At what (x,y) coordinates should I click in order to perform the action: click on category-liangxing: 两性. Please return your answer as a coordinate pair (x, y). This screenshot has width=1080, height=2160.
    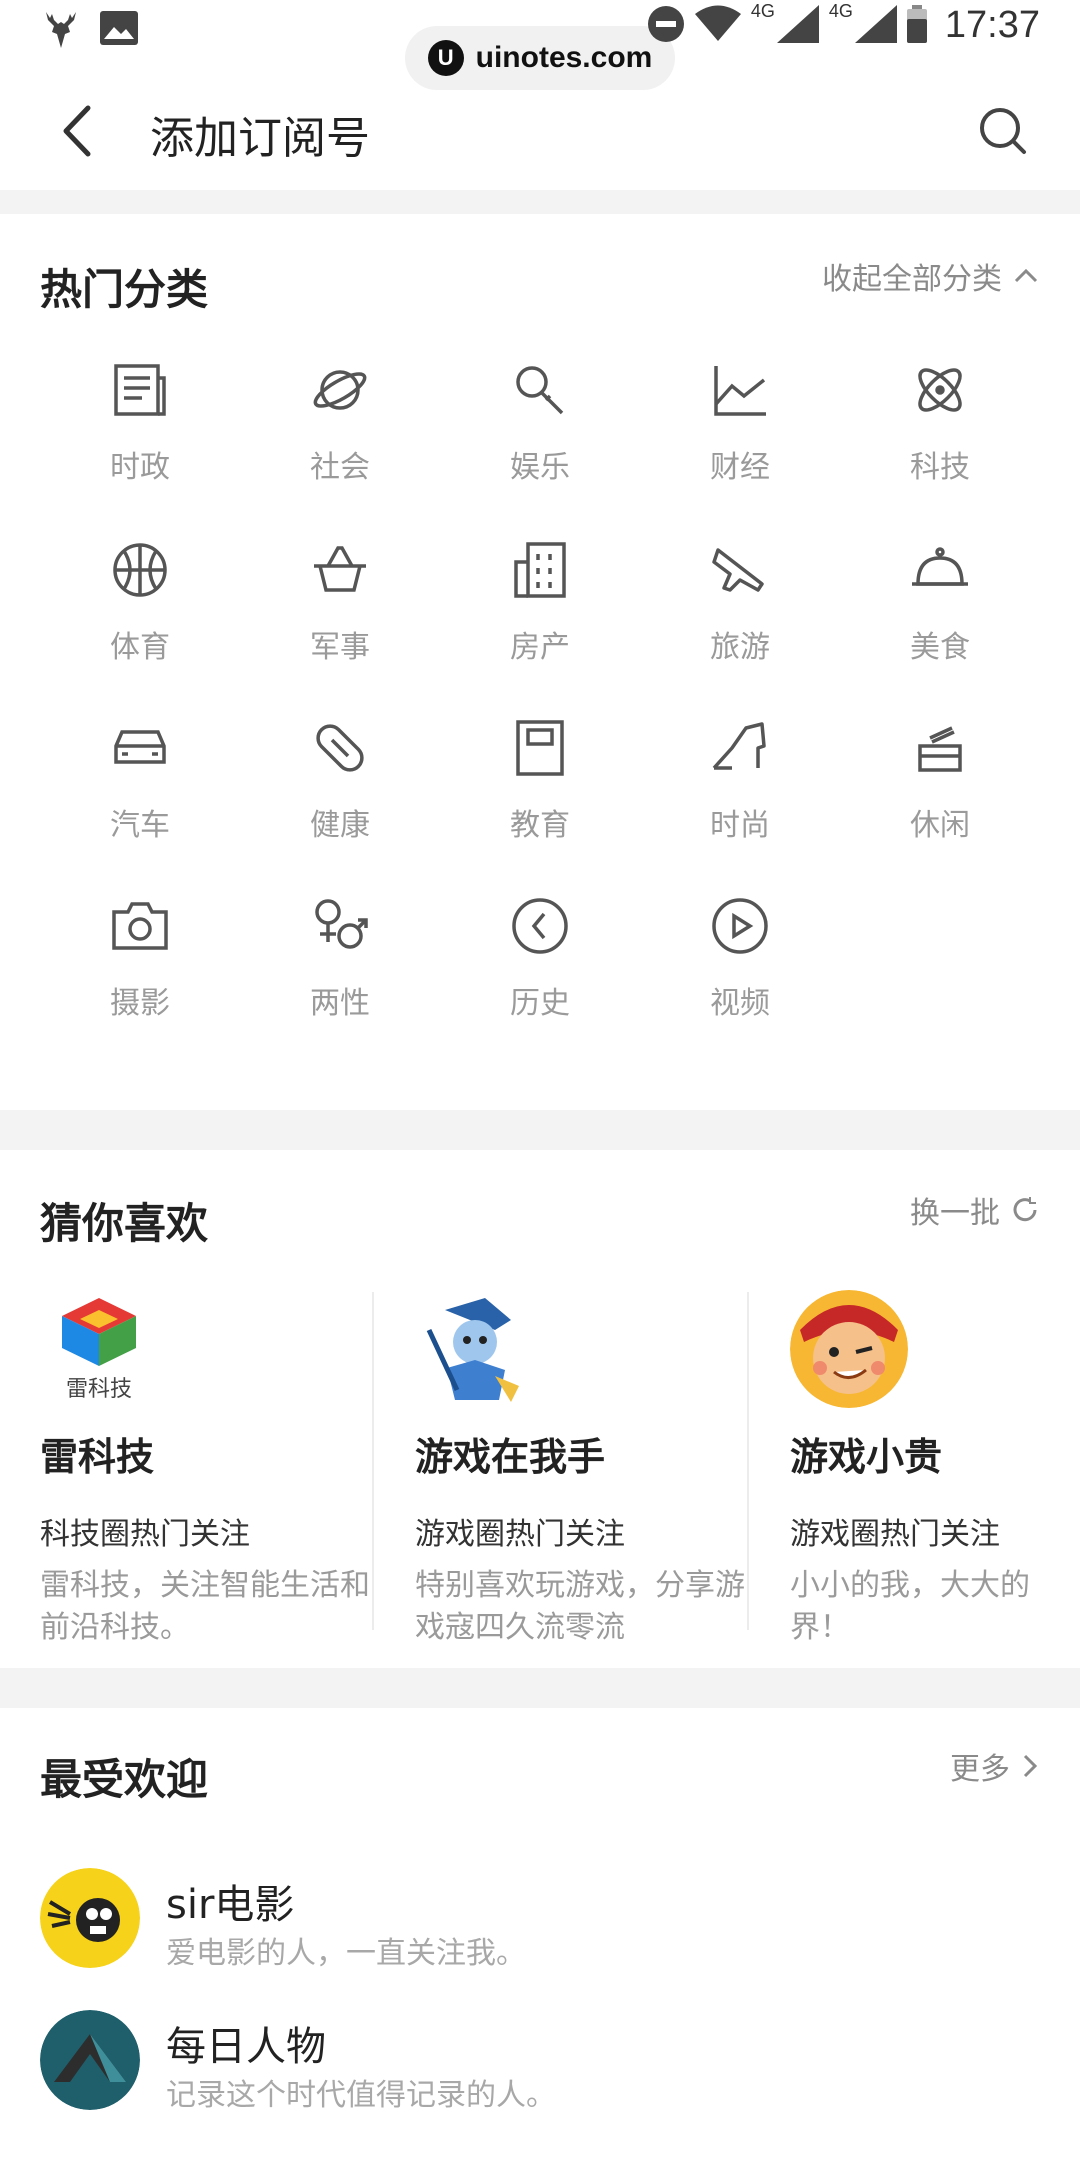
    Looking at the image, I should click on (340, 981).